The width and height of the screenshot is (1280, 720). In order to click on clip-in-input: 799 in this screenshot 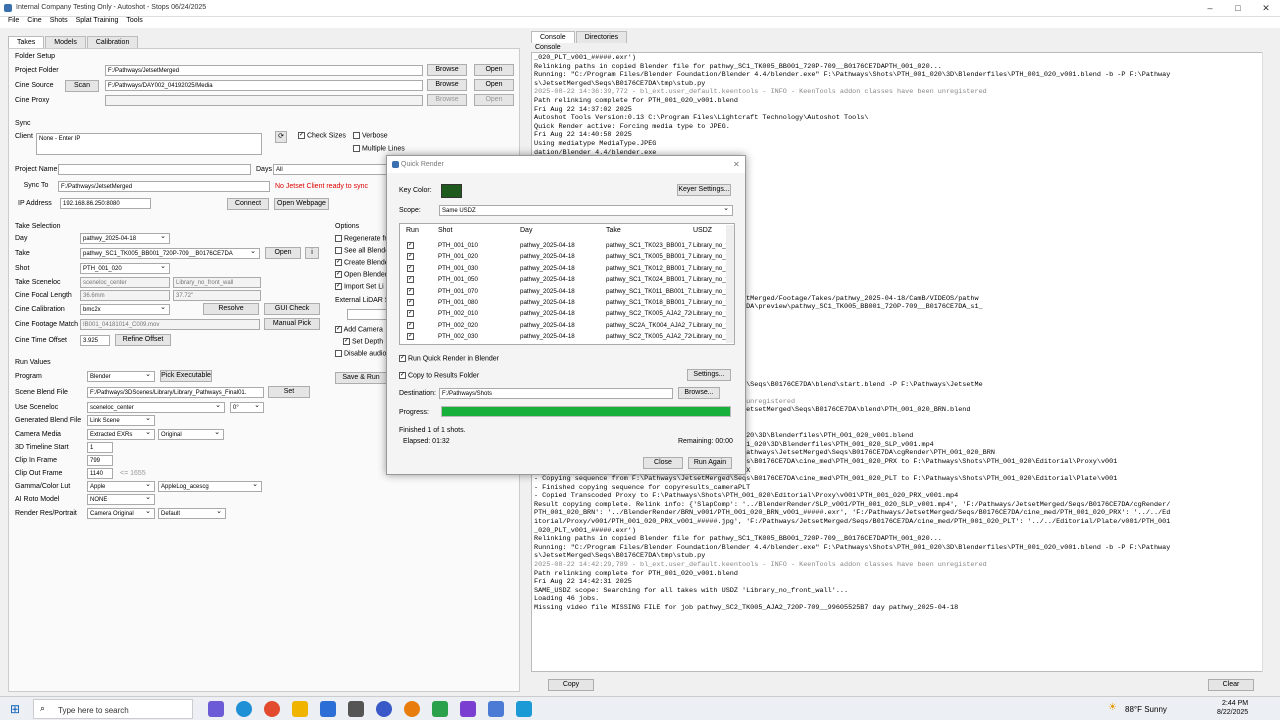, I will do `click(100, 460)`.